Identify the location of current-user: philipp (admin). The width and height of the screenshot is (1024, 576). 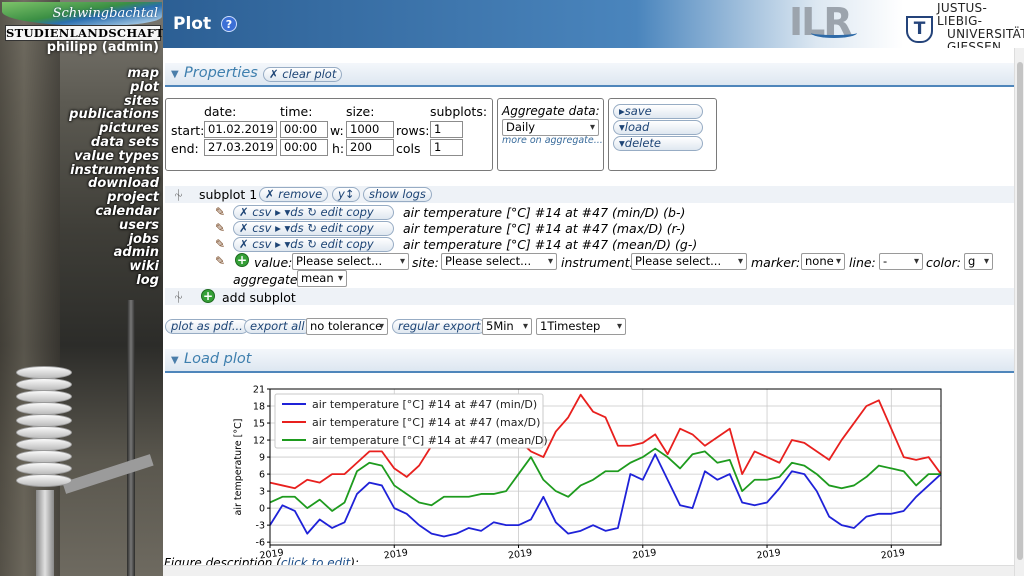
(103, 47).